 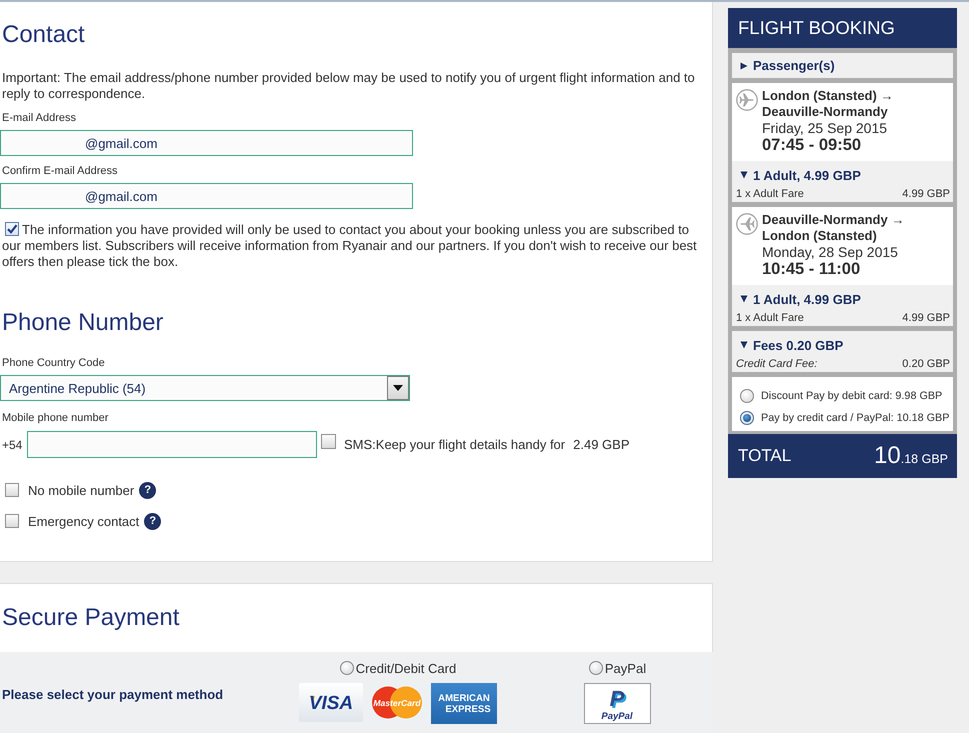 What do you see at coordinates (812, 269) in the screenshot?
I see `flight-times: 10:45 - 11:00` at bounding box center [812, 269].